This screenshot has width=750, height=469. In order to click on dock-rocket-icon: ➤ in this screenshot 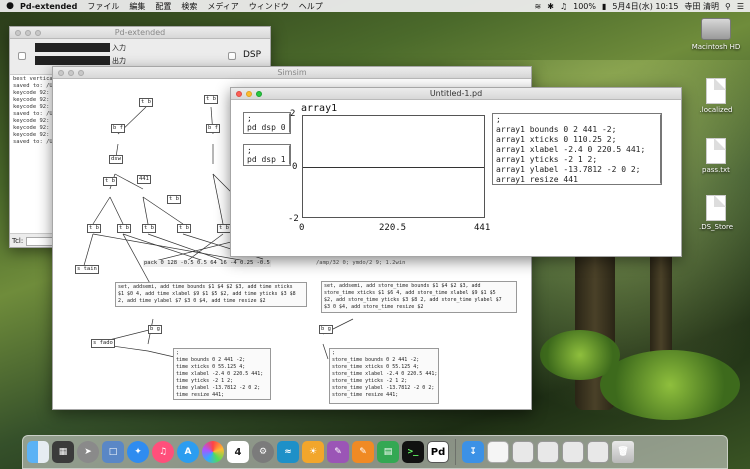, I will do `click(88, 452)`.